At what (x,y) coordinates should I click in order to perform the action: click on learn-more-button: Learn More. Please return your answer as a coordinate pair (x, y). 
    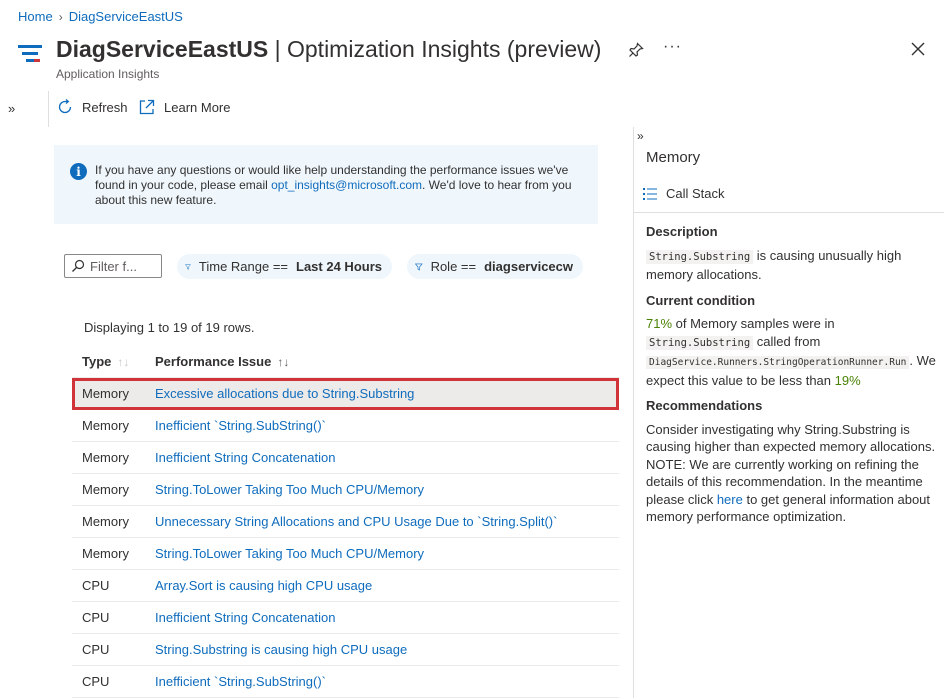
    Looking at the image, I should click on (184, 107).